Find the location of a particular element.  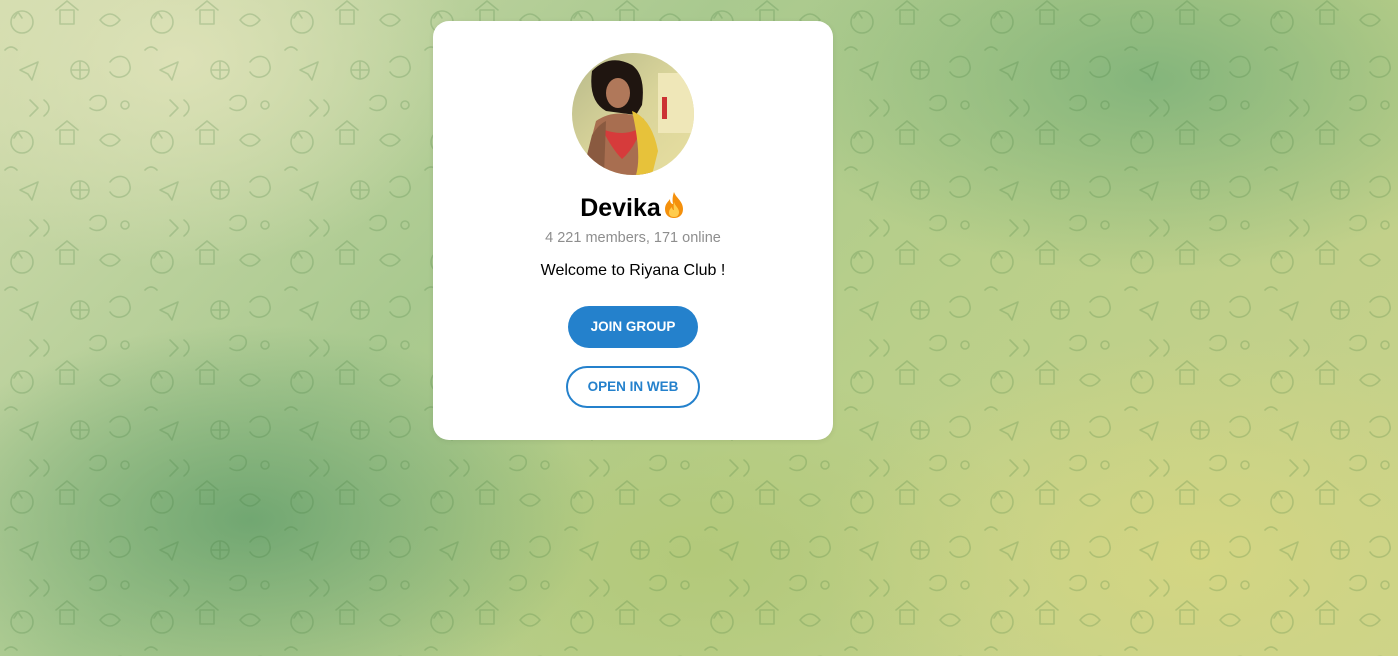

fire-emoji-icon is located at coordinates (674, 209).